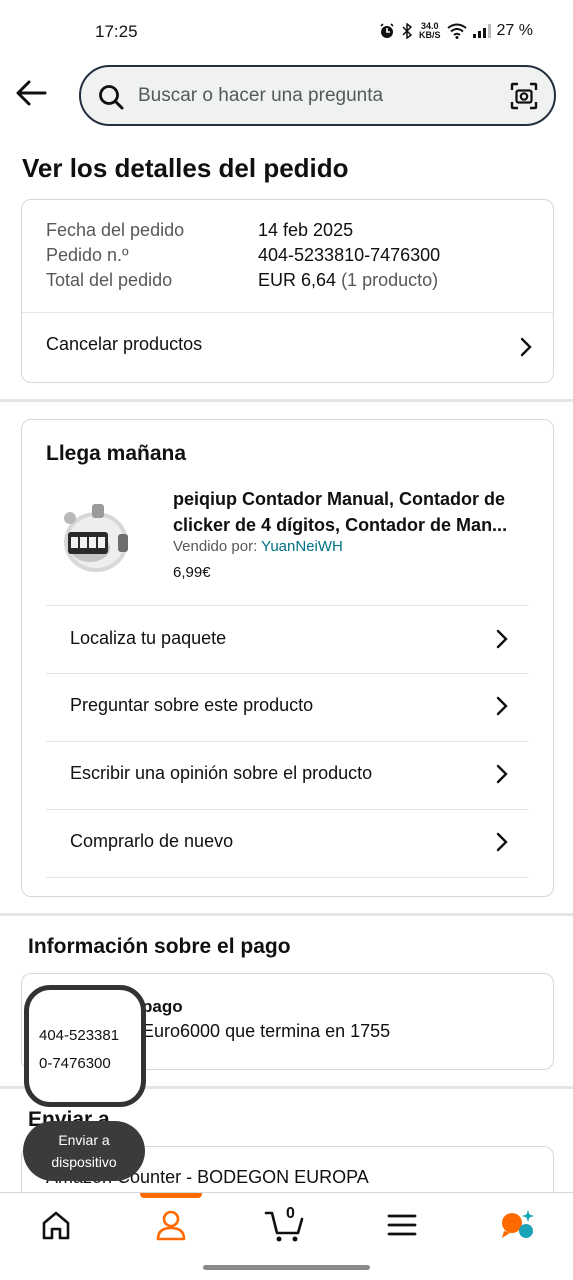 The width and height of the screenshot is (573, 1280). I want to click on cart-button: 0, so click(286, 1224).